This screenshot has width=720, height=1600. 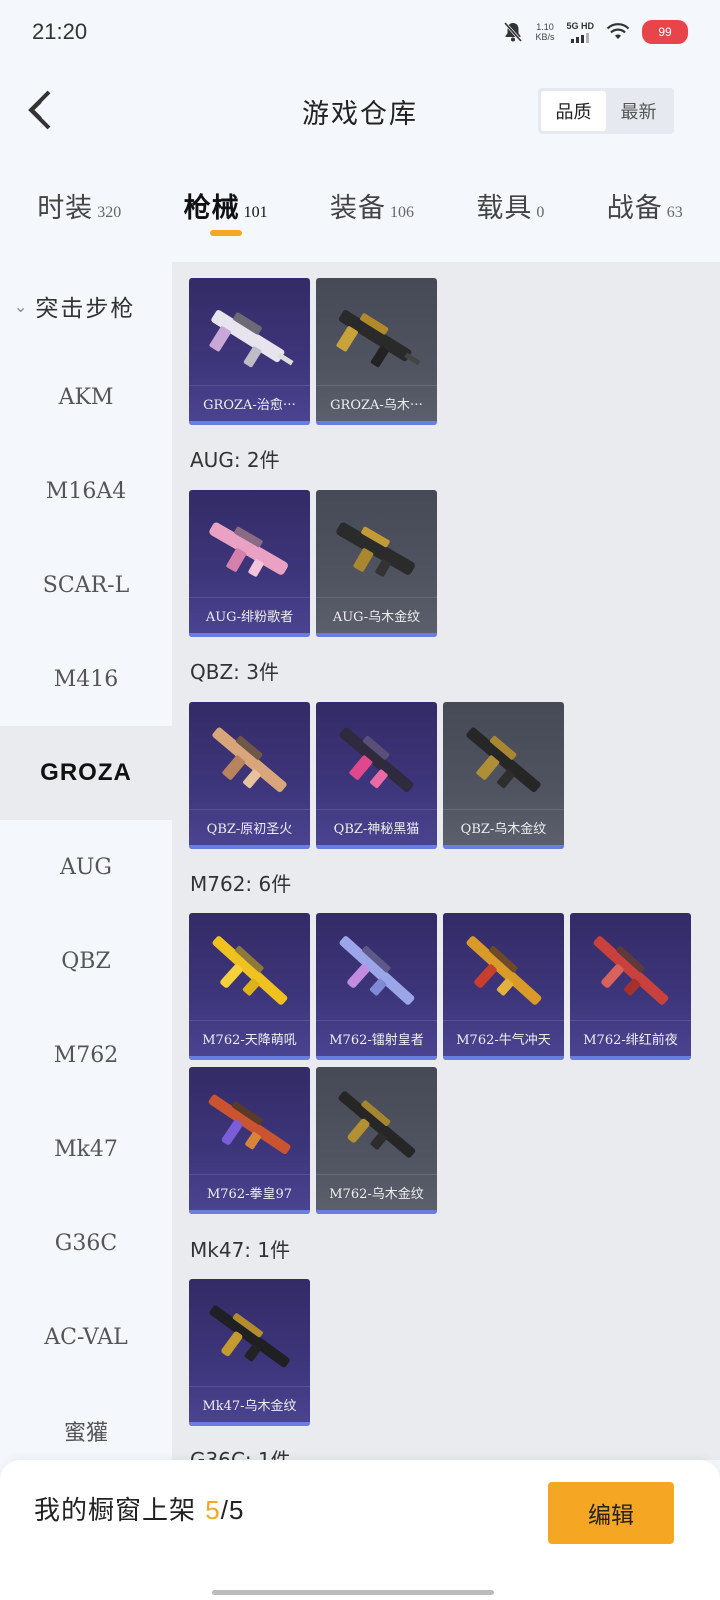 What do you see at coordinates (376, 615) in the screenshot?
I see `weapon-card-name: AUG-乌木金纹` at bounding box center [376, 615].